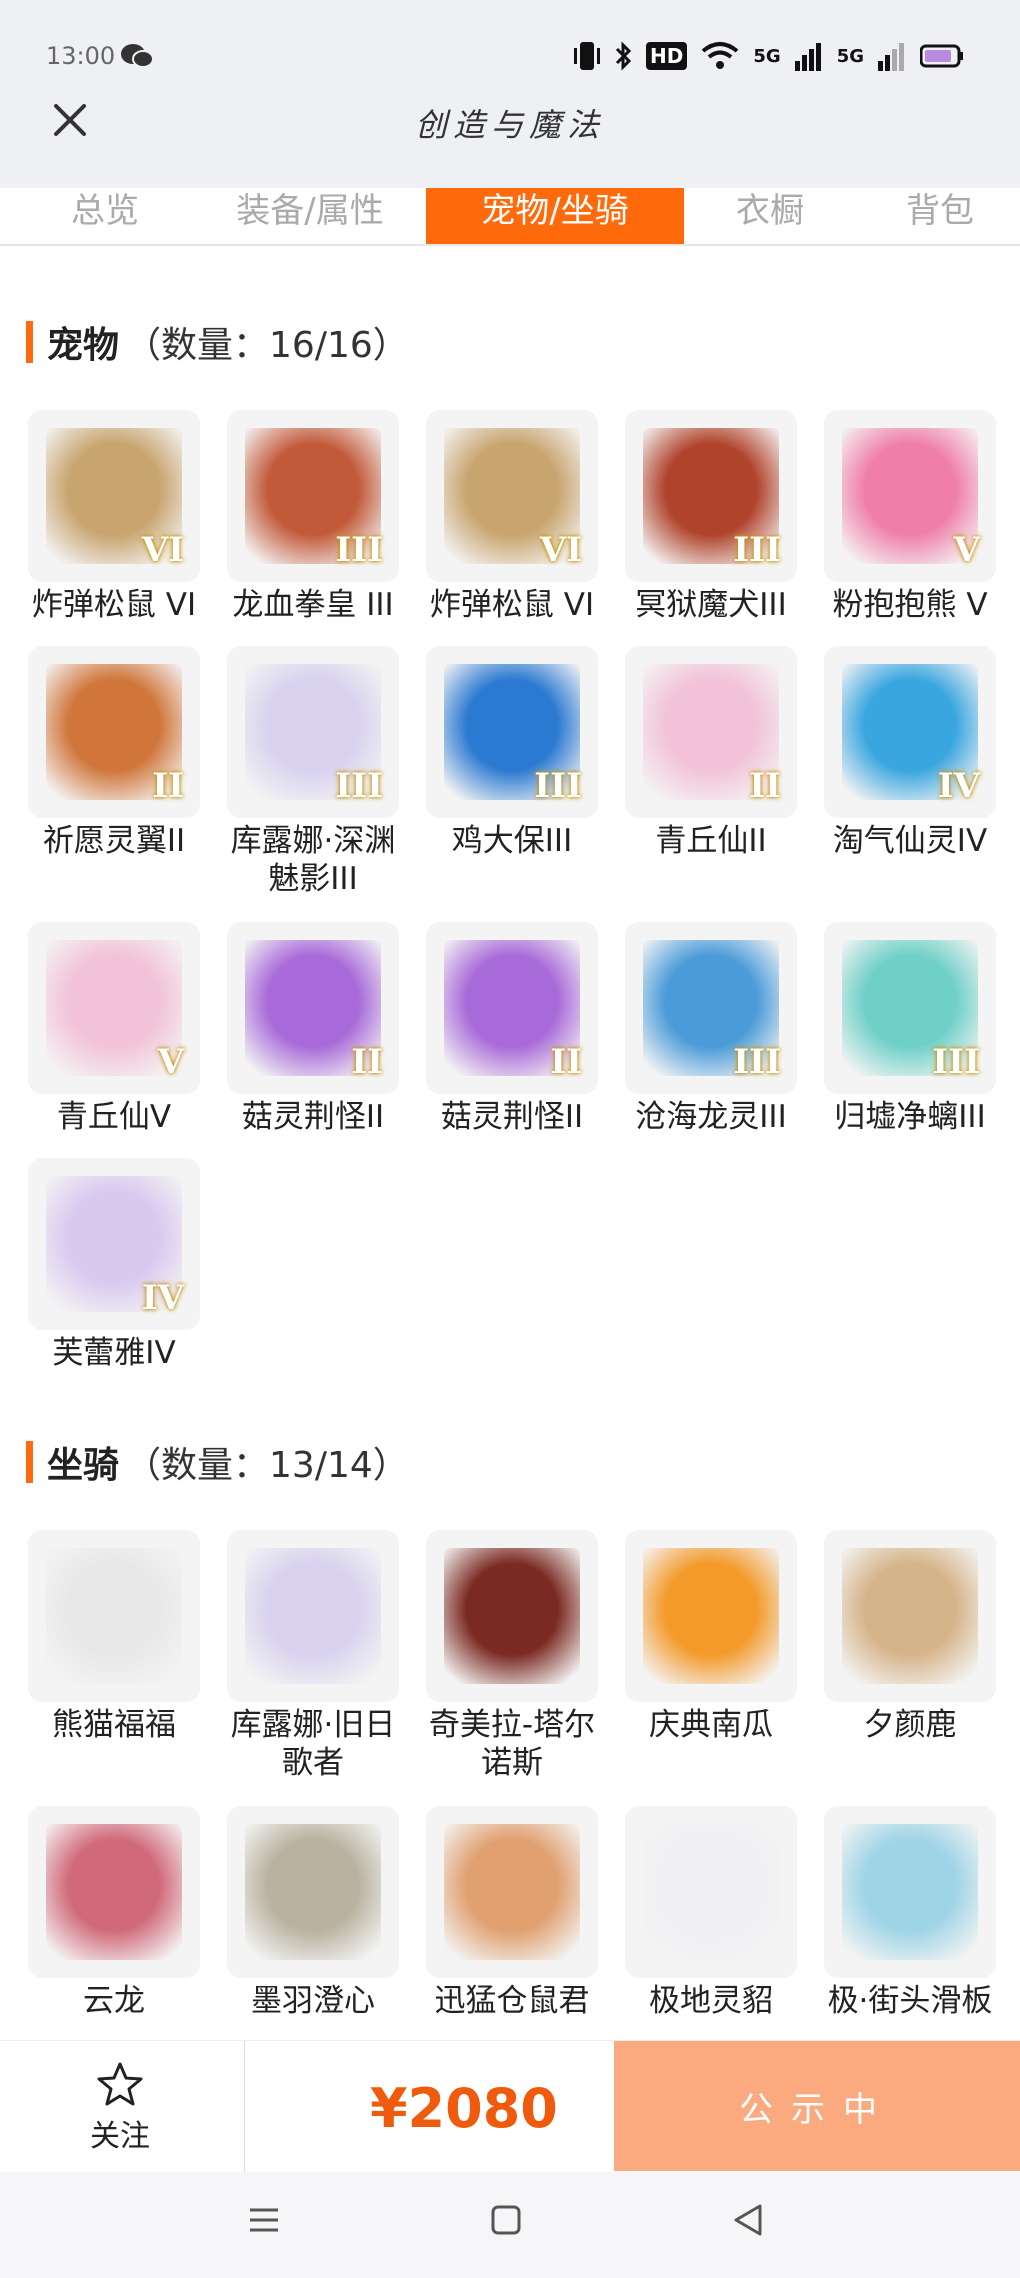  I want to click on mounts-section-count: （数量：13/14）, so click(267, 1465).